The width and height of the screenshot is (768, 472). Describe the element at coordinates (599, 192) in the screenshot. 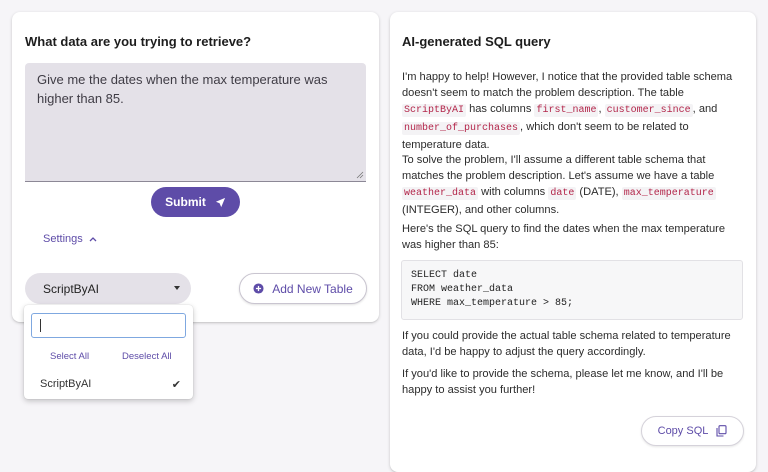

I see `text-segment: (DATE),` at that location.